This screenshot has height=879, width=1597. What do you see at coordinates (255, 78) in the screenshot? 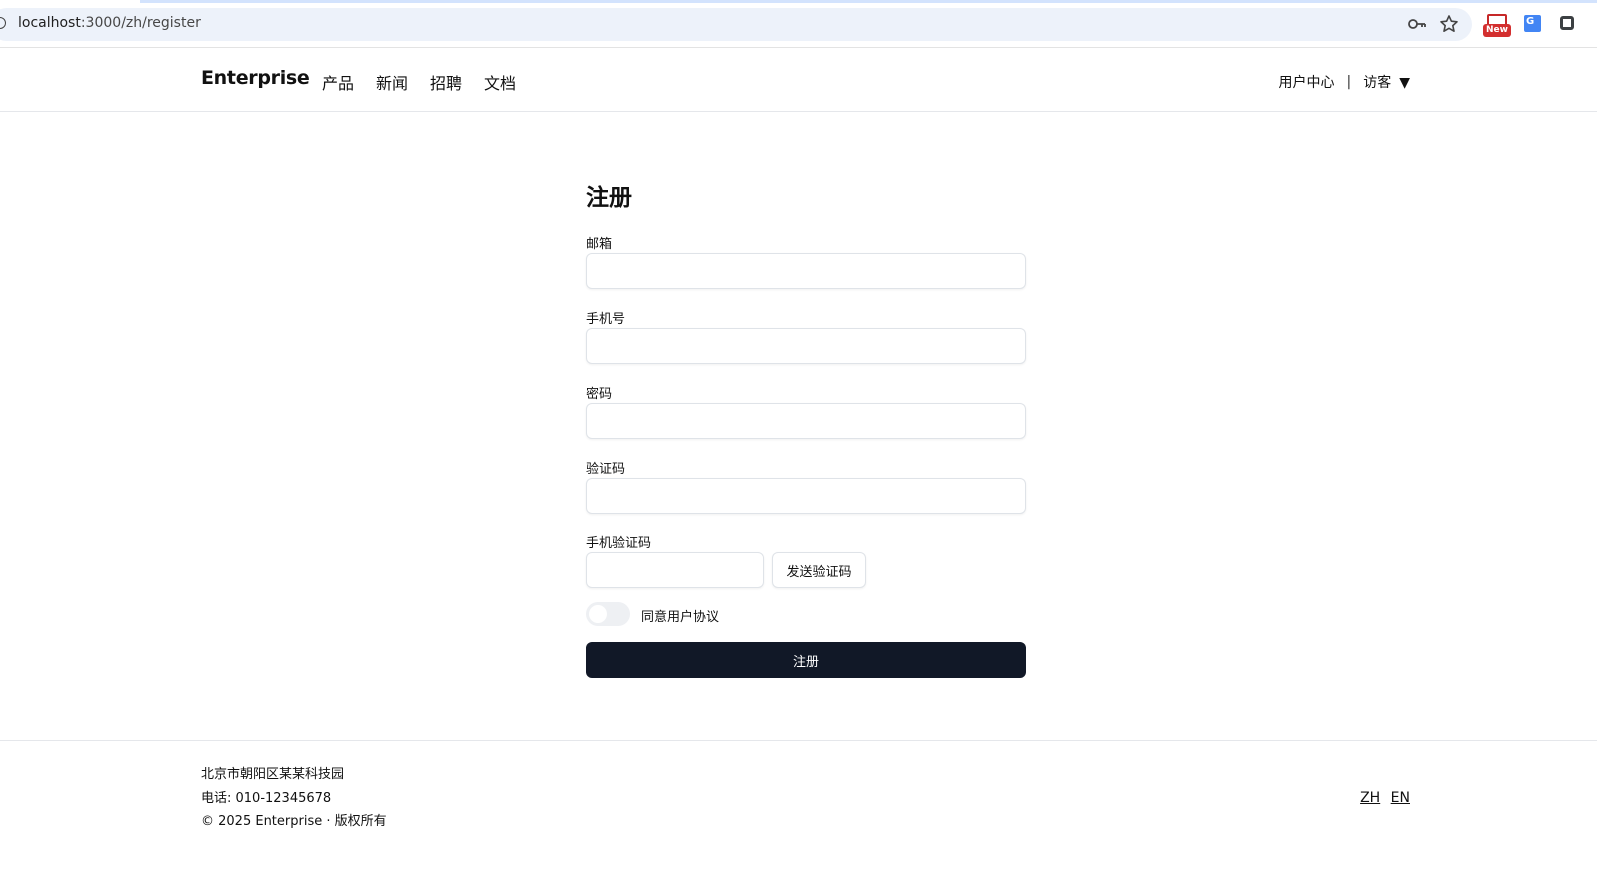
I see `brand-logo: Enterprise` at bounding box center [255, 78].